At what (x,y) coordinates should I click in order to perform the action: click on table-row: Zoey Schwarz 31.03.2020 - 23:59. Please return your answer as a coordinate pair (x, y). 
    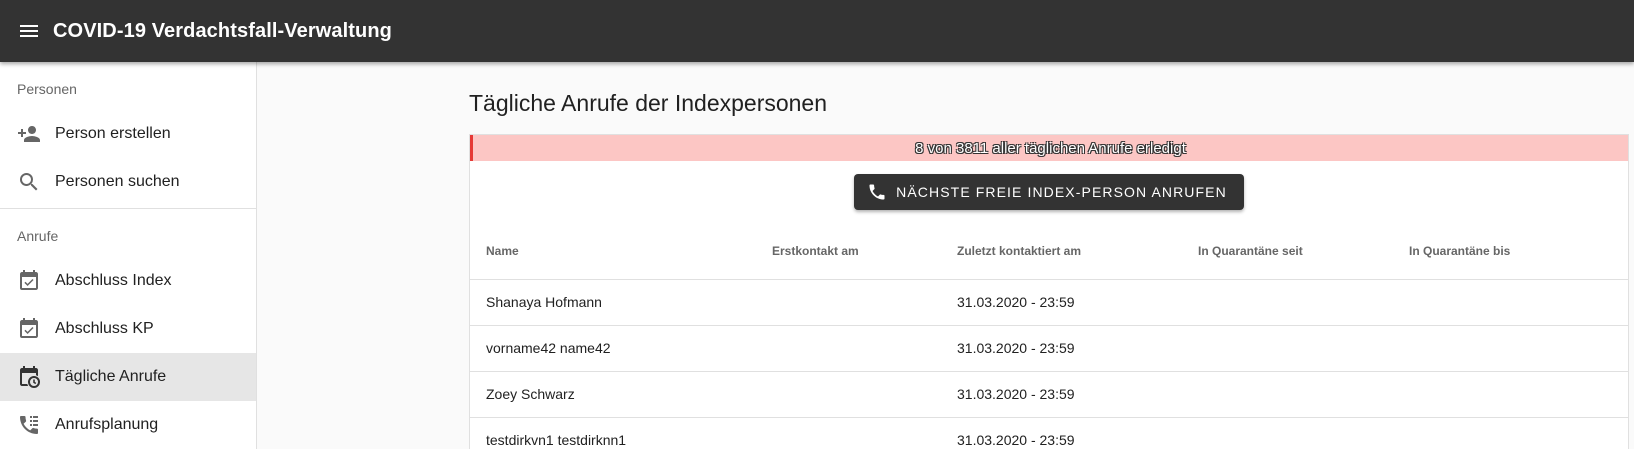
    Looking at the image, I should click on (1049, 394).